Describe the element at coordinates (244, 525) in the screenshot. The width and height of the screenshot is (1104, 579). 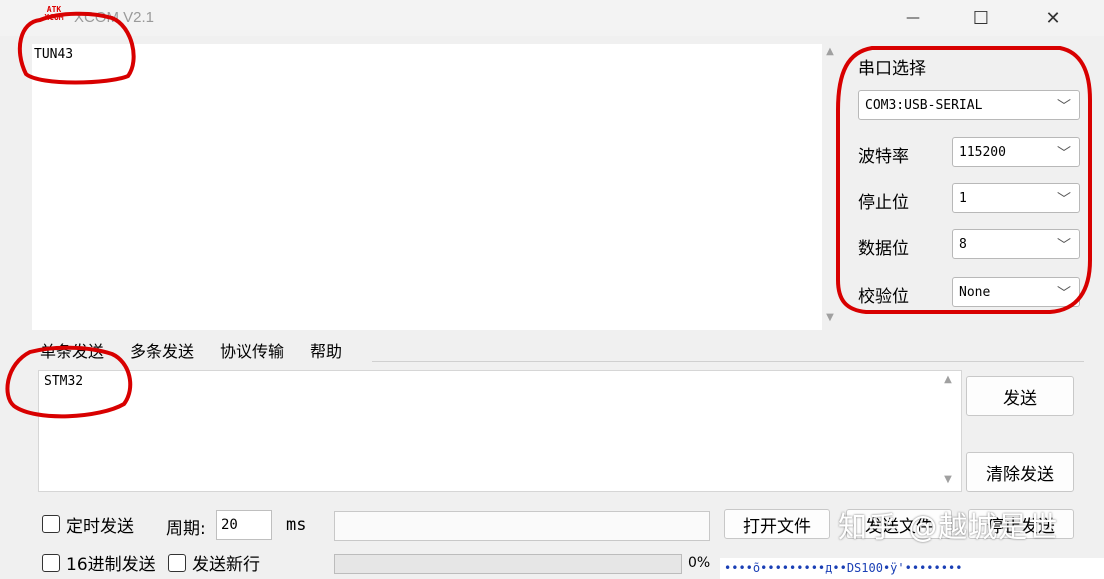
I see `period-input: 20` at that location.